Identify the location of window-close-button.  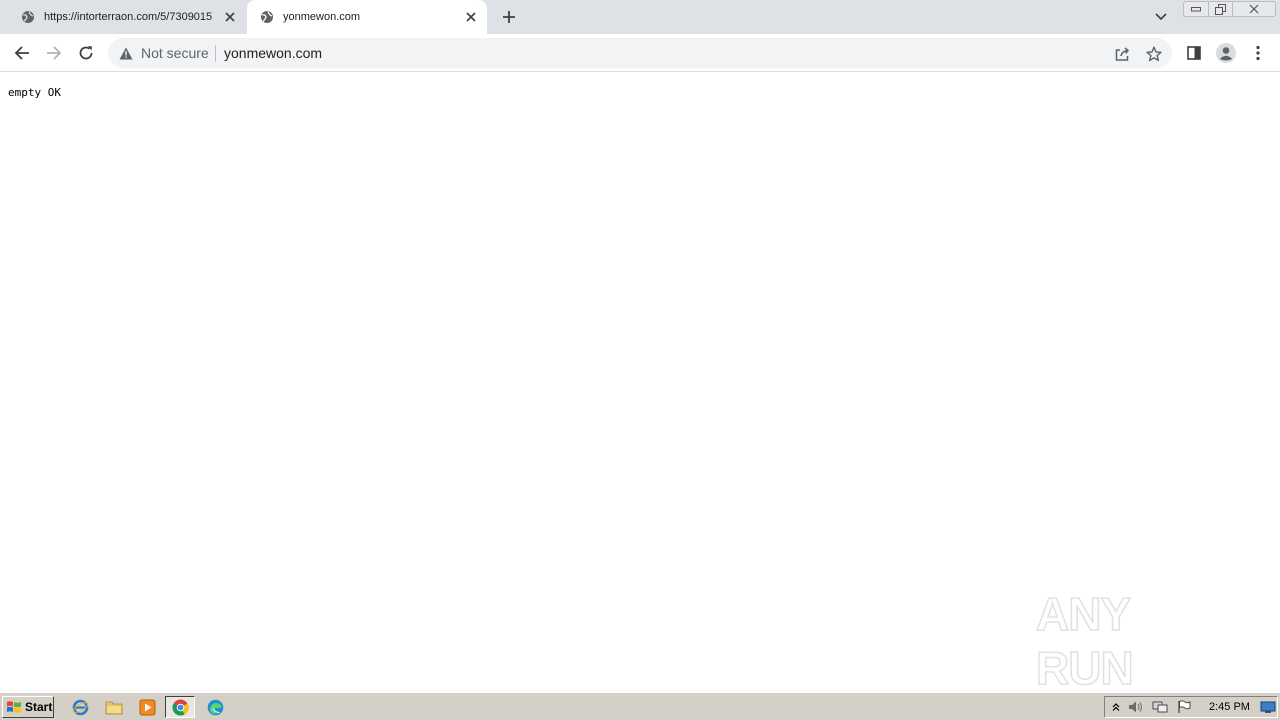
(1254, 9).